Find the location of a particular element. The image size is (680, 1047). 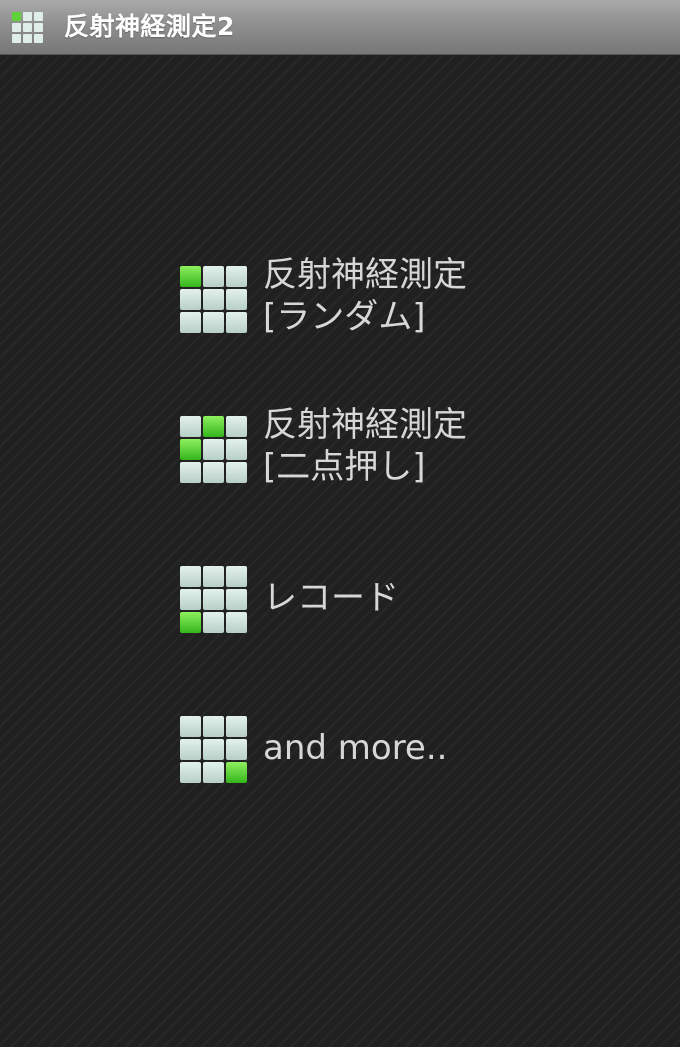

menu-item-label: レコード is located at coordinates (331, 598).